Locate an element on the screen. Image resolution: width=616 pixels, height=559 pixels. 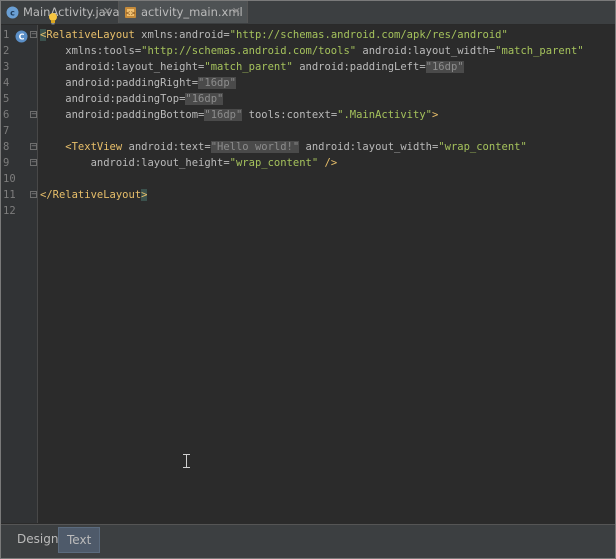
code-line-5: android:paddingTop="16dp" is located at coordinates (132, 99).